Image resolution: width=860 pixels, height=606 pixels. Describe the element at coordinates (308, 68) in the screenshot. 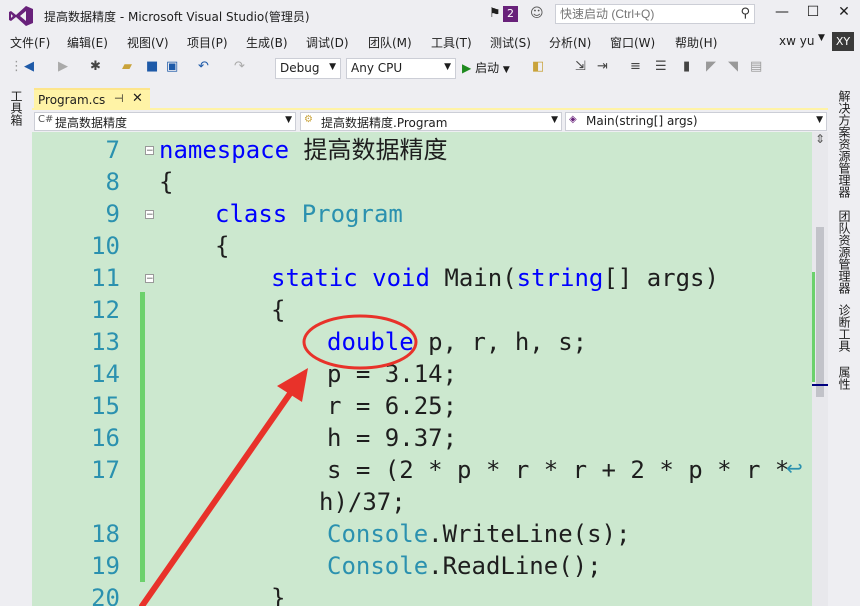

I see `solution-configuration-select: Debug ▼` at that location.